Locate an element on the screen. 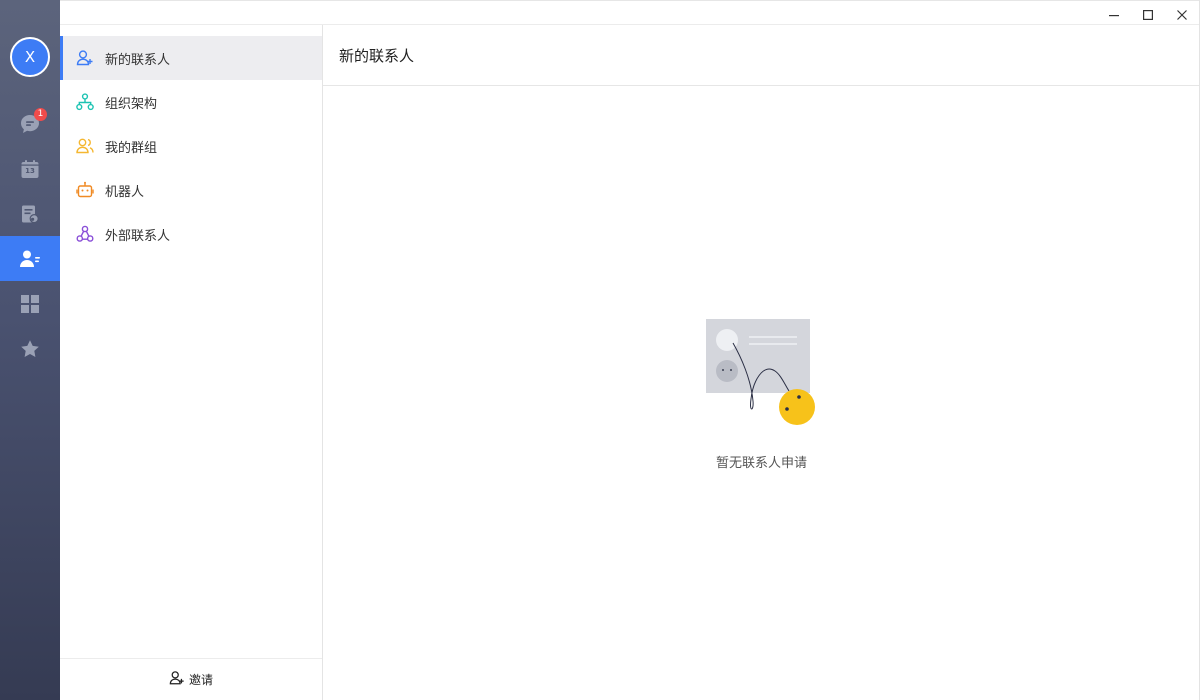 The image size is (1200, 700). maximize-button is located at coordinates (1148, 14).